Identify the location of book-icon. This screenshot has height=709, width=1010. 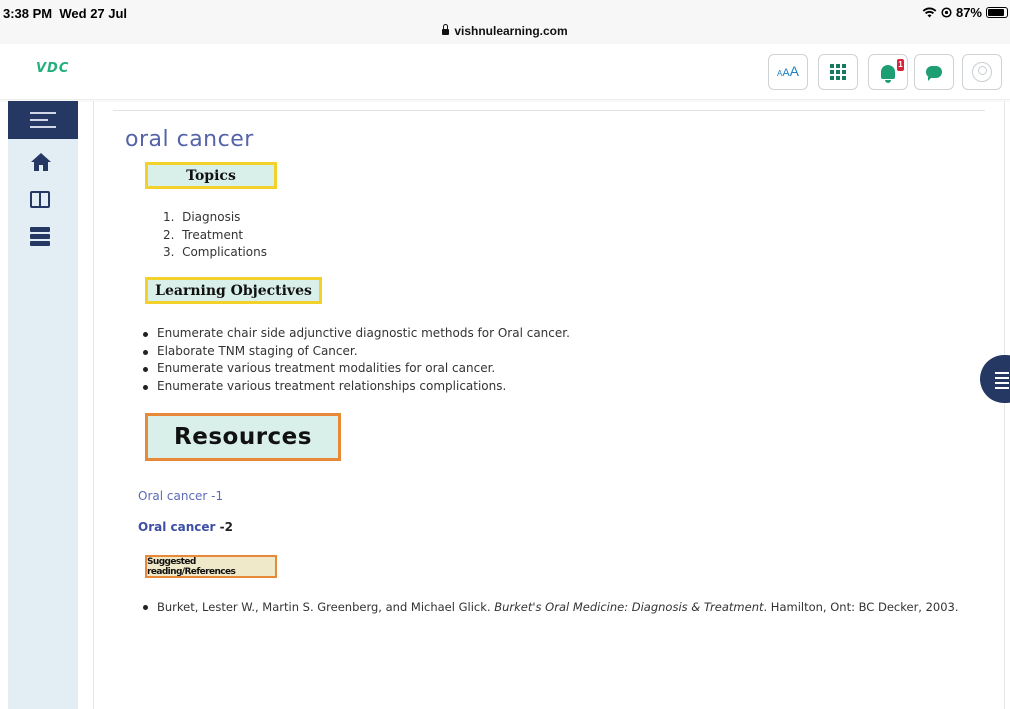
(40, 199).